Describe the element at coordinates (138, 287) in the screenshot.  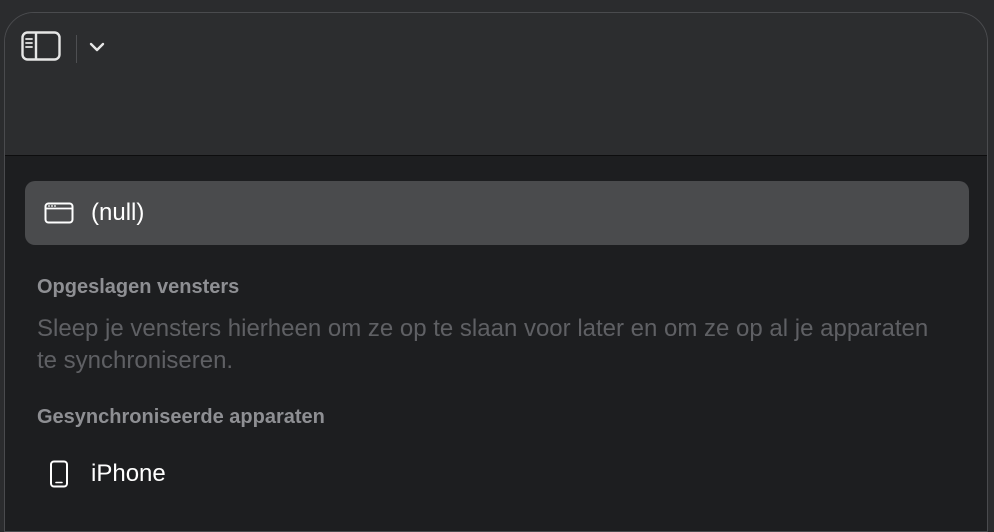
I see `saved-windows-title: Opgeslagen vensters` at that location.